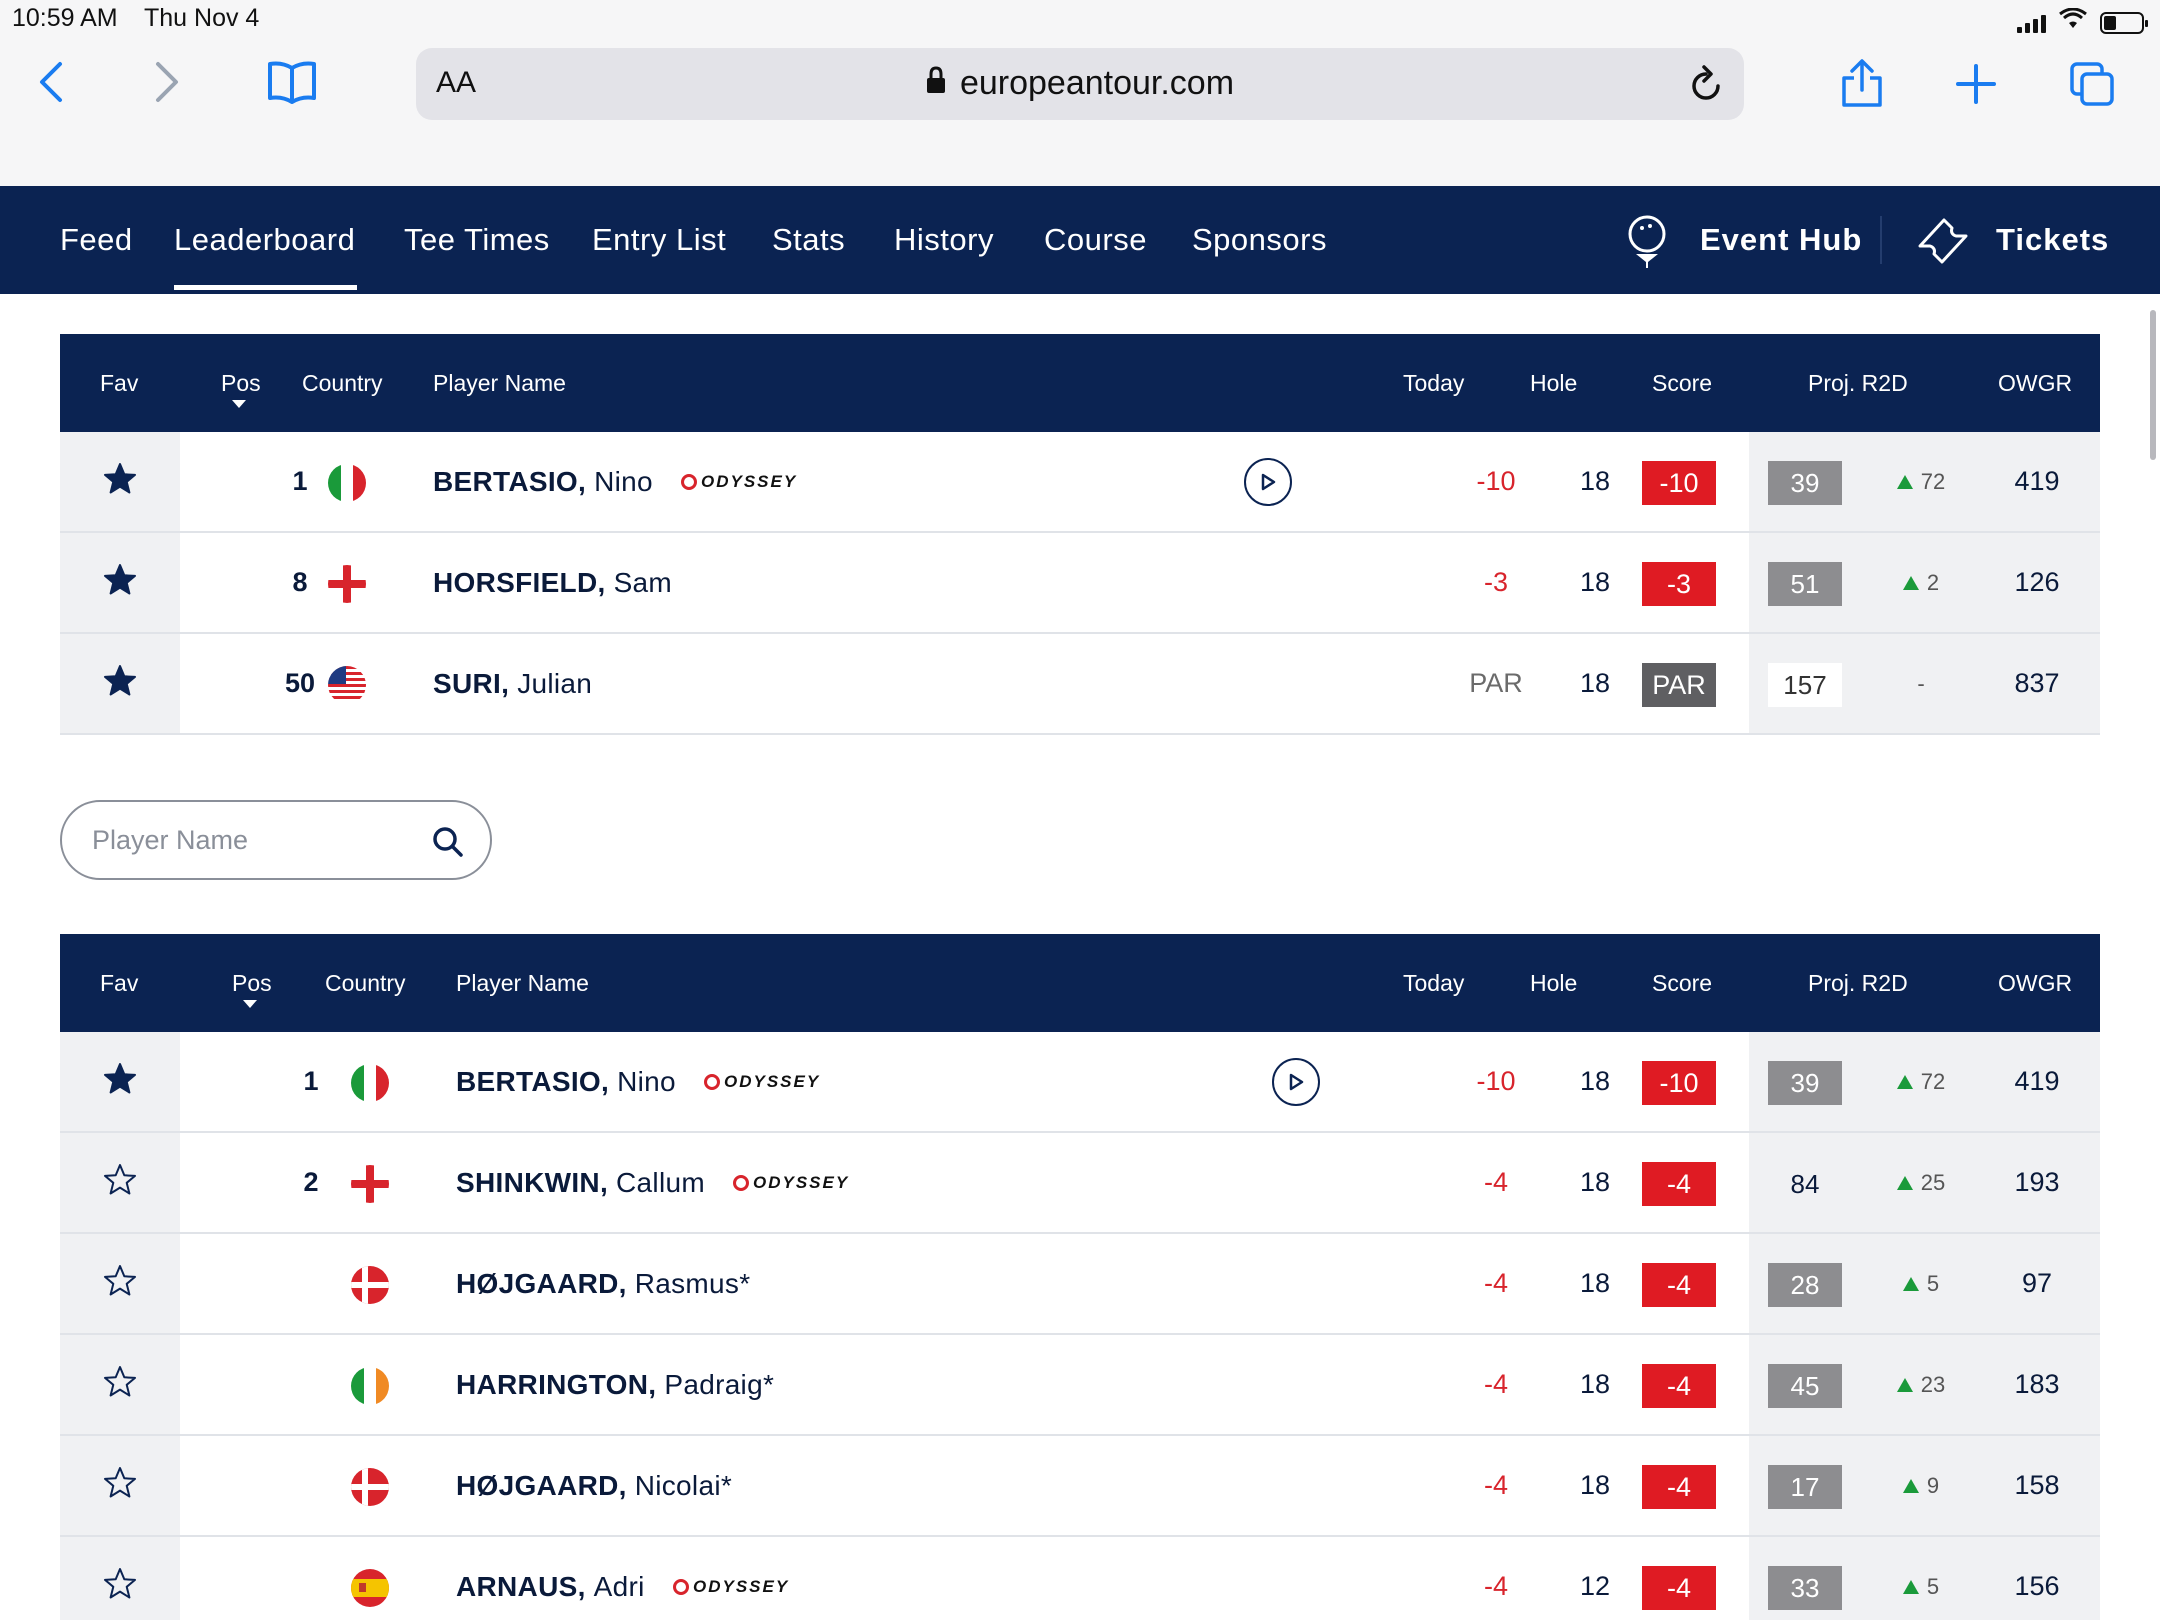  I want to click on reload-icon, so click(1706, 85).